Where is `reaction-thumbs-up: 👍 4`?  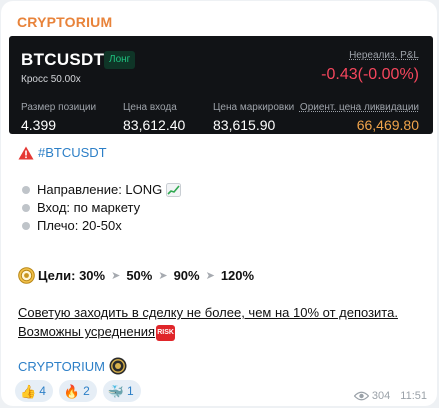
reaction-thumbs-up: 👍 4 is located at coordinates (34, 391).